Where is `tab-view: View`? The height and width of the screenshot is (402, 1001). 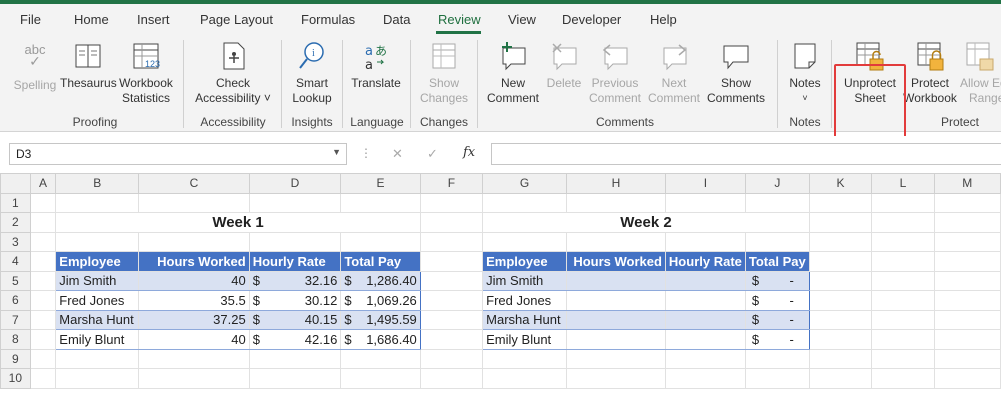 tab-view: View is located at coordinates (522, 19).